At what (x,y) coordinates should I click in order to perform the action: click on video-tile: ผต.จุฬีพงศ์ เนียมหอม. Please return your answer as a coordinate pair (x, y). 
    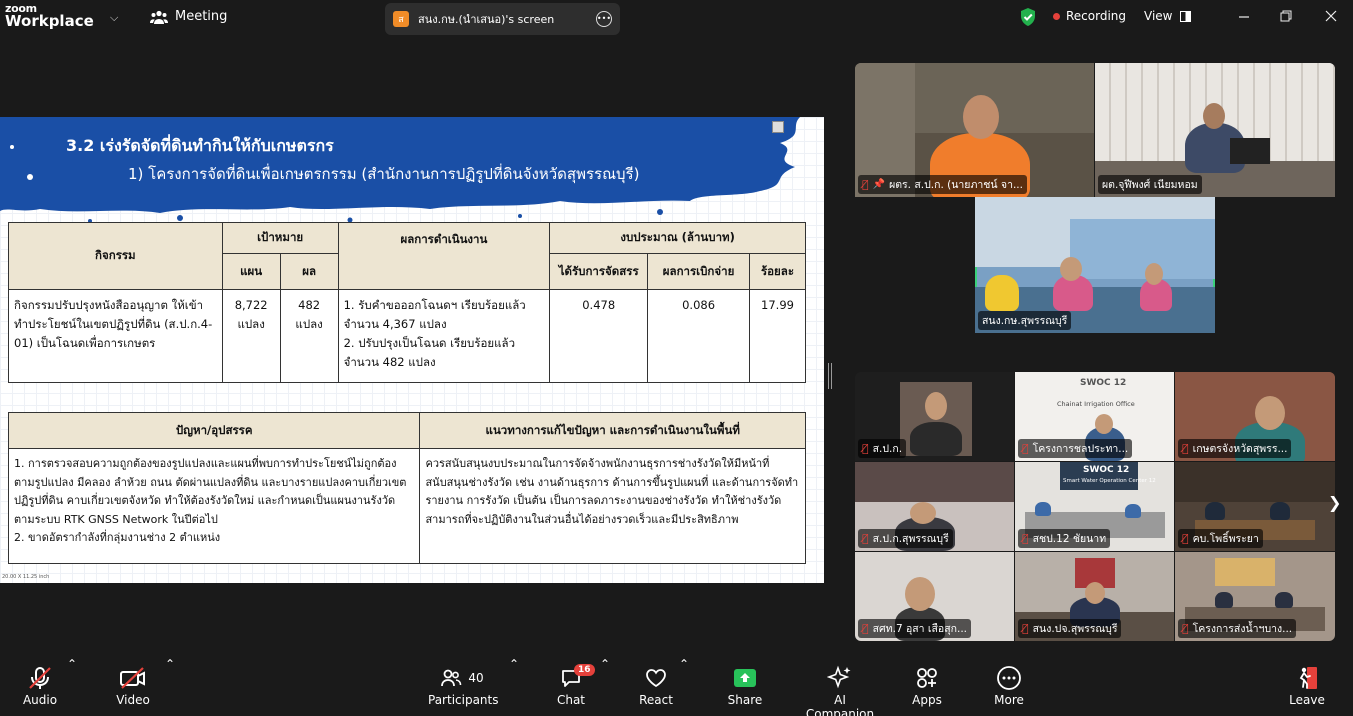
    Looking at the image, I should click on (1215, 130).